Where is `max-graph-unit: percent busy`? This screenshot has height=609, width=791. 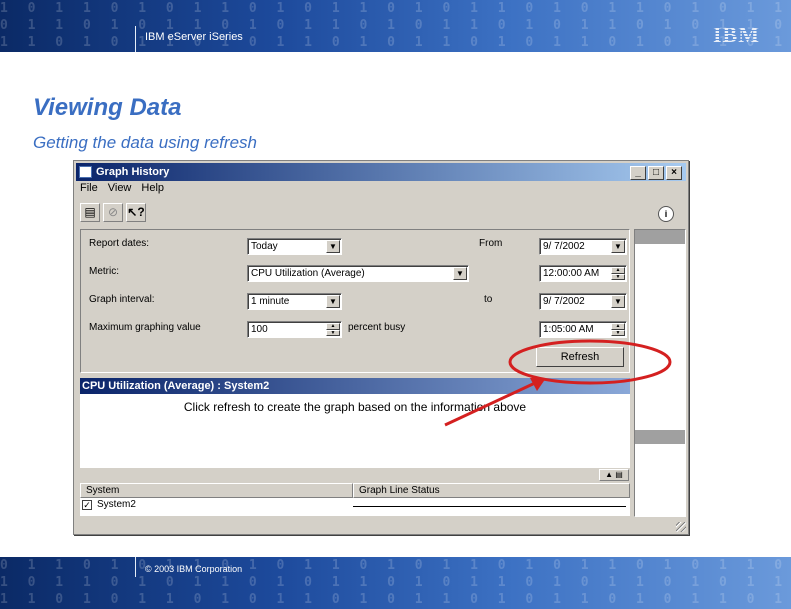
max-graph-unit: percent busy is located at coordinates (377, 327).